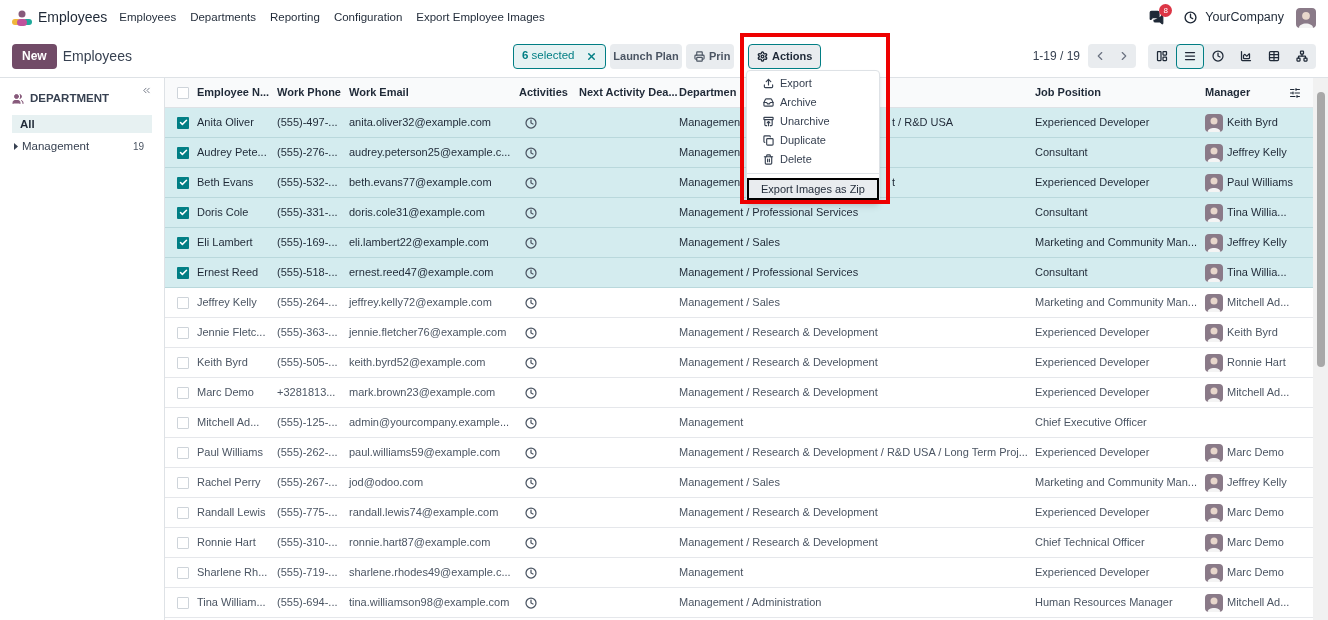 The height and width of the screenshot is (620, 1328). What do you see at coordinates (1104, 602) in the screenshot?
I see `table-cell: Human Resources Manager` at bounding box center [1104, 602].